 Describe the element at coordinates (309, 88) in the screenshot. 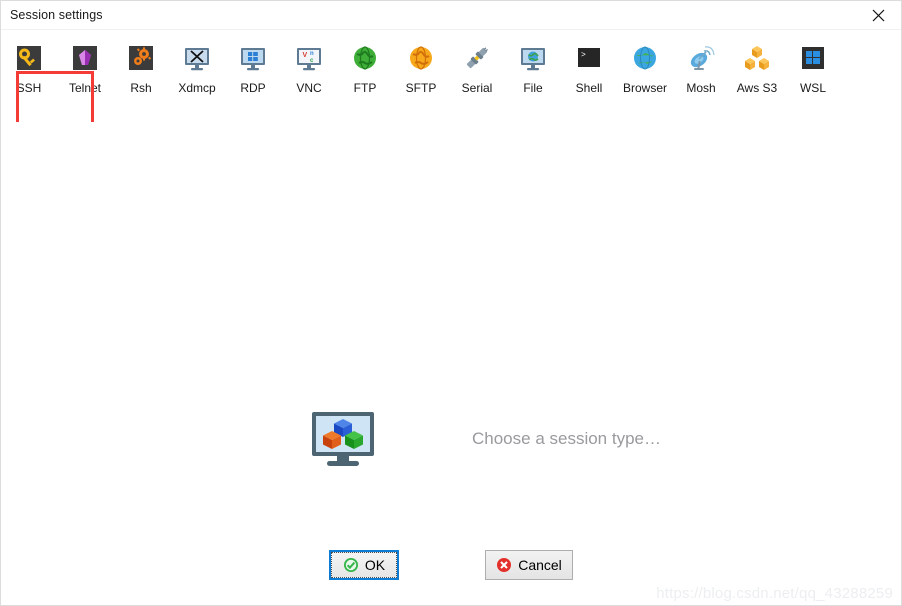

I see `session-type-label: VNC` at that location.